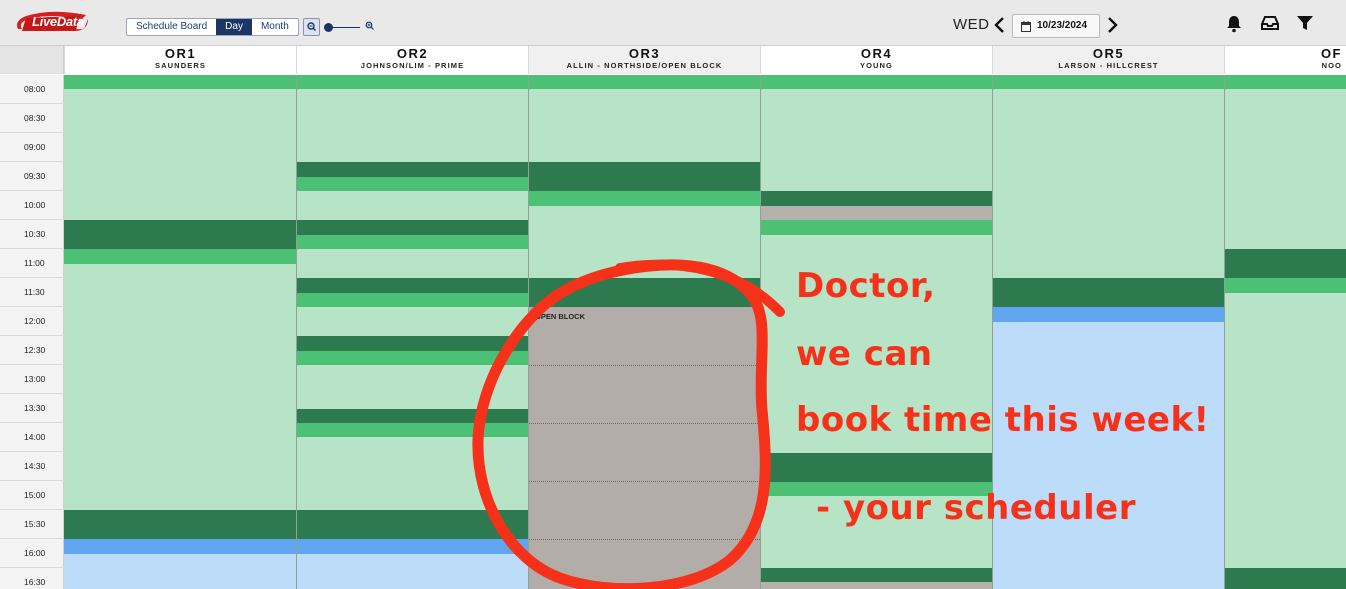 The image size is (1346, 589). Describe the element at coordinates (32, 578) in the screenshot. I see `time-slot: 16:30` at that location.